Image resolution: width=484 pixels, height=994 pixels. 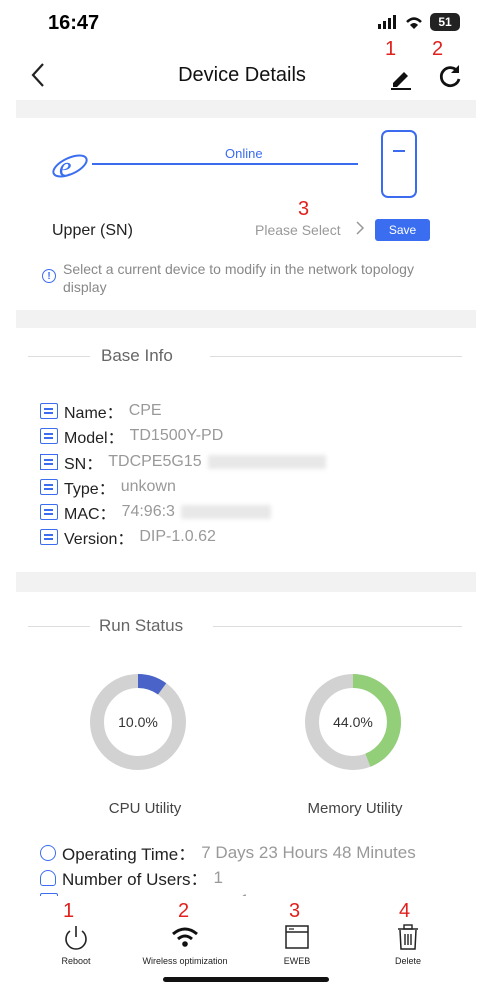 I want to click on upper-sn-label: Upper (SN), so click(x=92, y=230).